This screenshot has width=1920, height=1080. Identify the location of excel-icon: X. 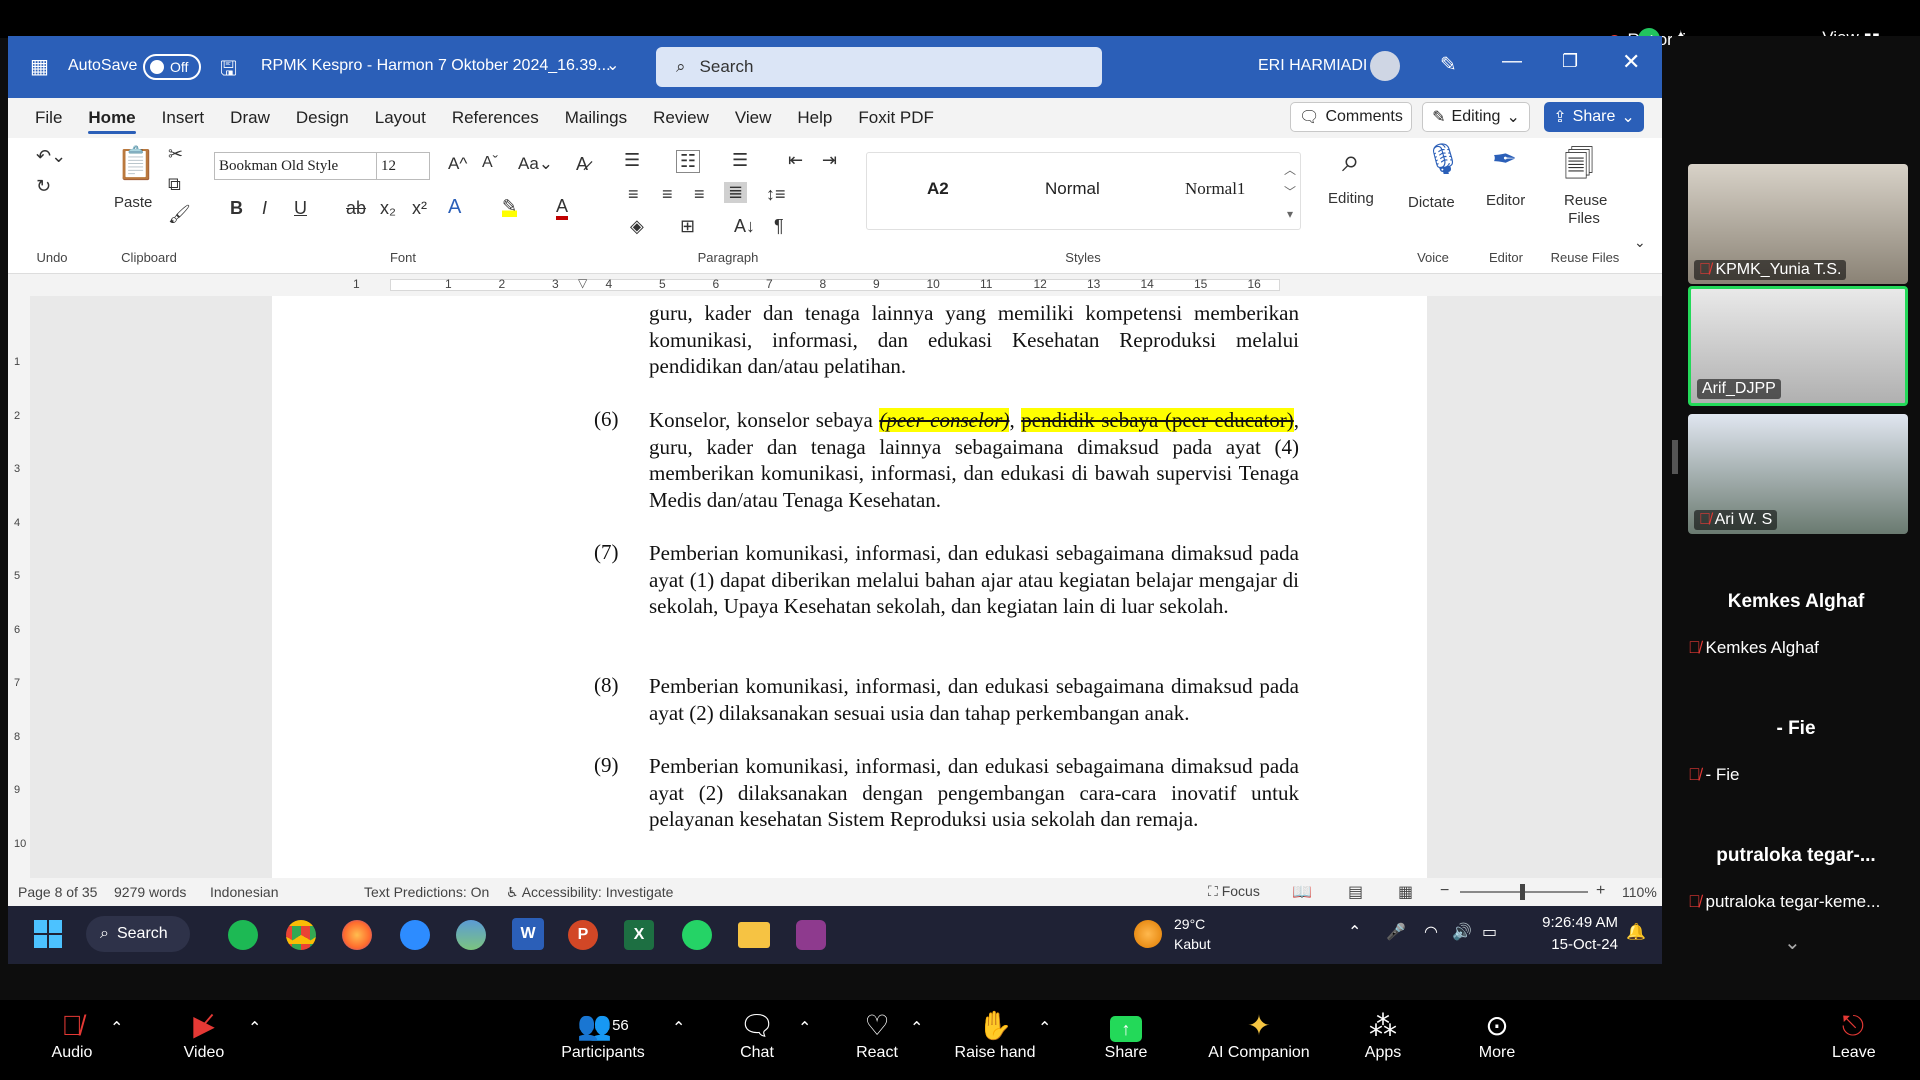
(639, 935).